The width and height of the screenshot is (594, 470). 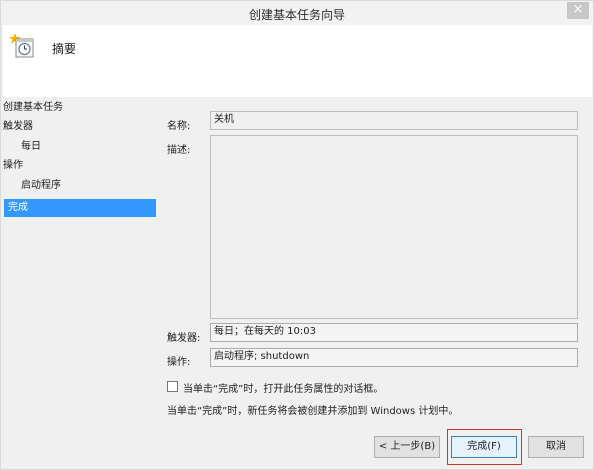 I want to click on description-label: 描述:, so click(x=179, y=150).